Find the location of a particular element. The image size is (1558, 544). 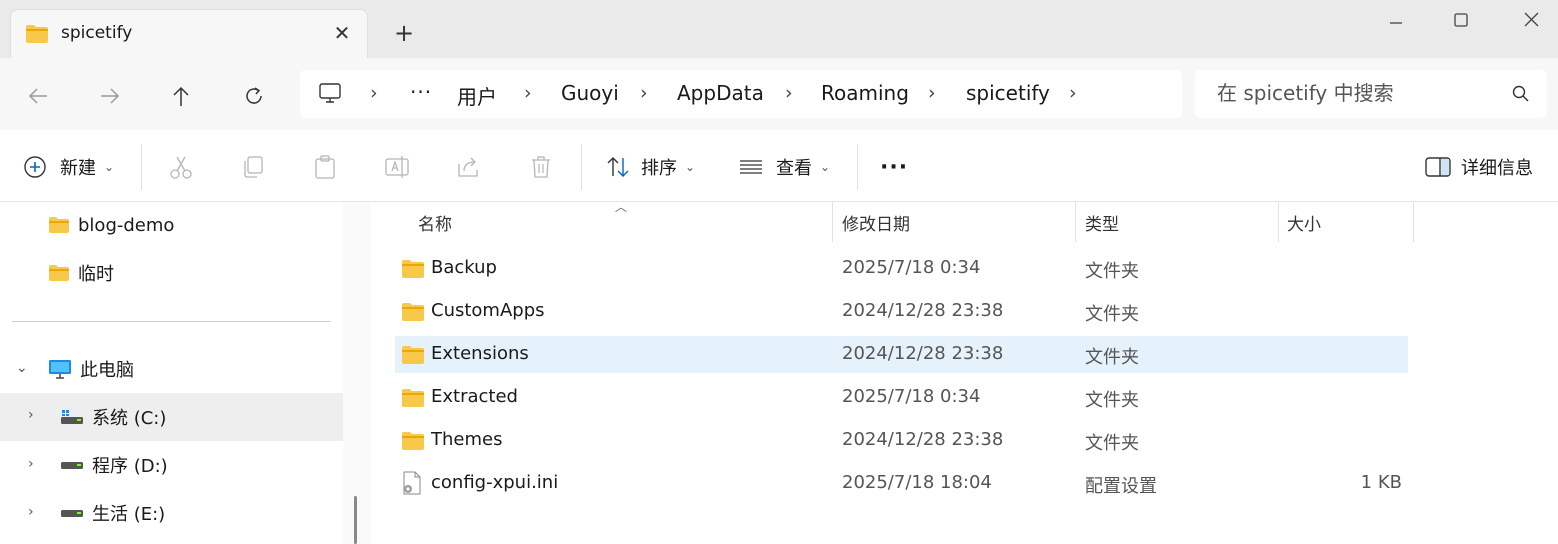

breadcrumb-item-spicetify: spicetify is located at coordinates (1008, 93).